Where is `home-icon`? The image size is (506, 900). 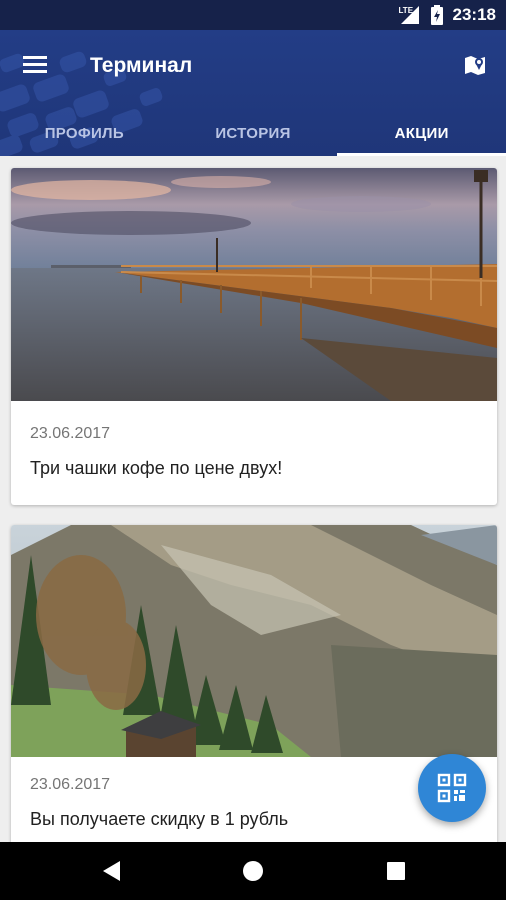
home-icon is located at coordinates (253, 871).